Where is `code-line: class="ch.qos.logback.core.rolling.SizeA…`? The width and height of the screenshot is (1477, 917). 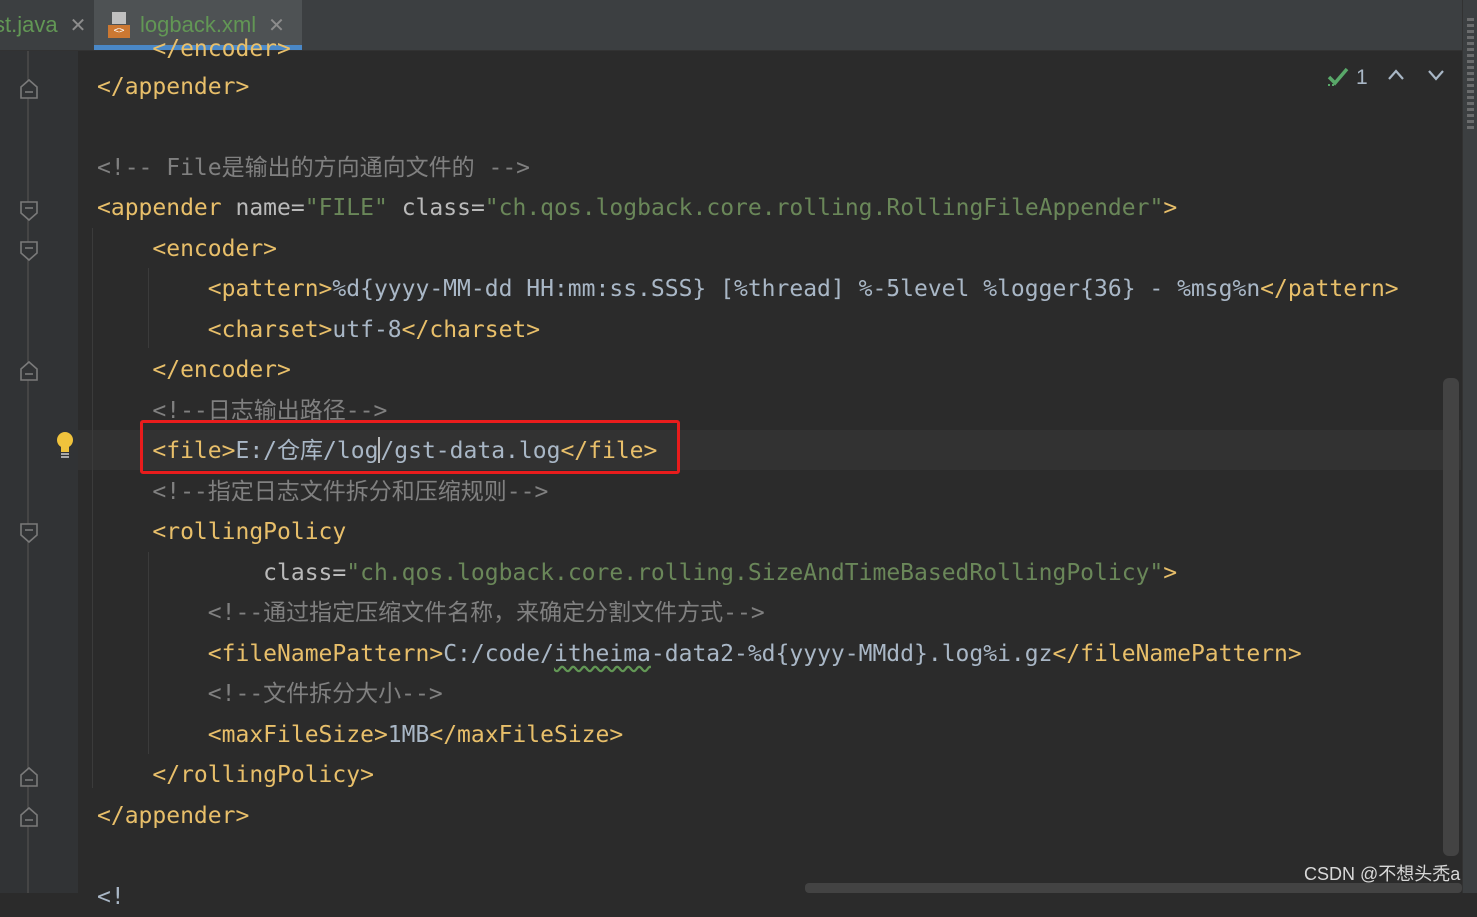 code-line: class="ch.qos.logback.core.rolling.SizeA… is located at coordinates (720, 573).